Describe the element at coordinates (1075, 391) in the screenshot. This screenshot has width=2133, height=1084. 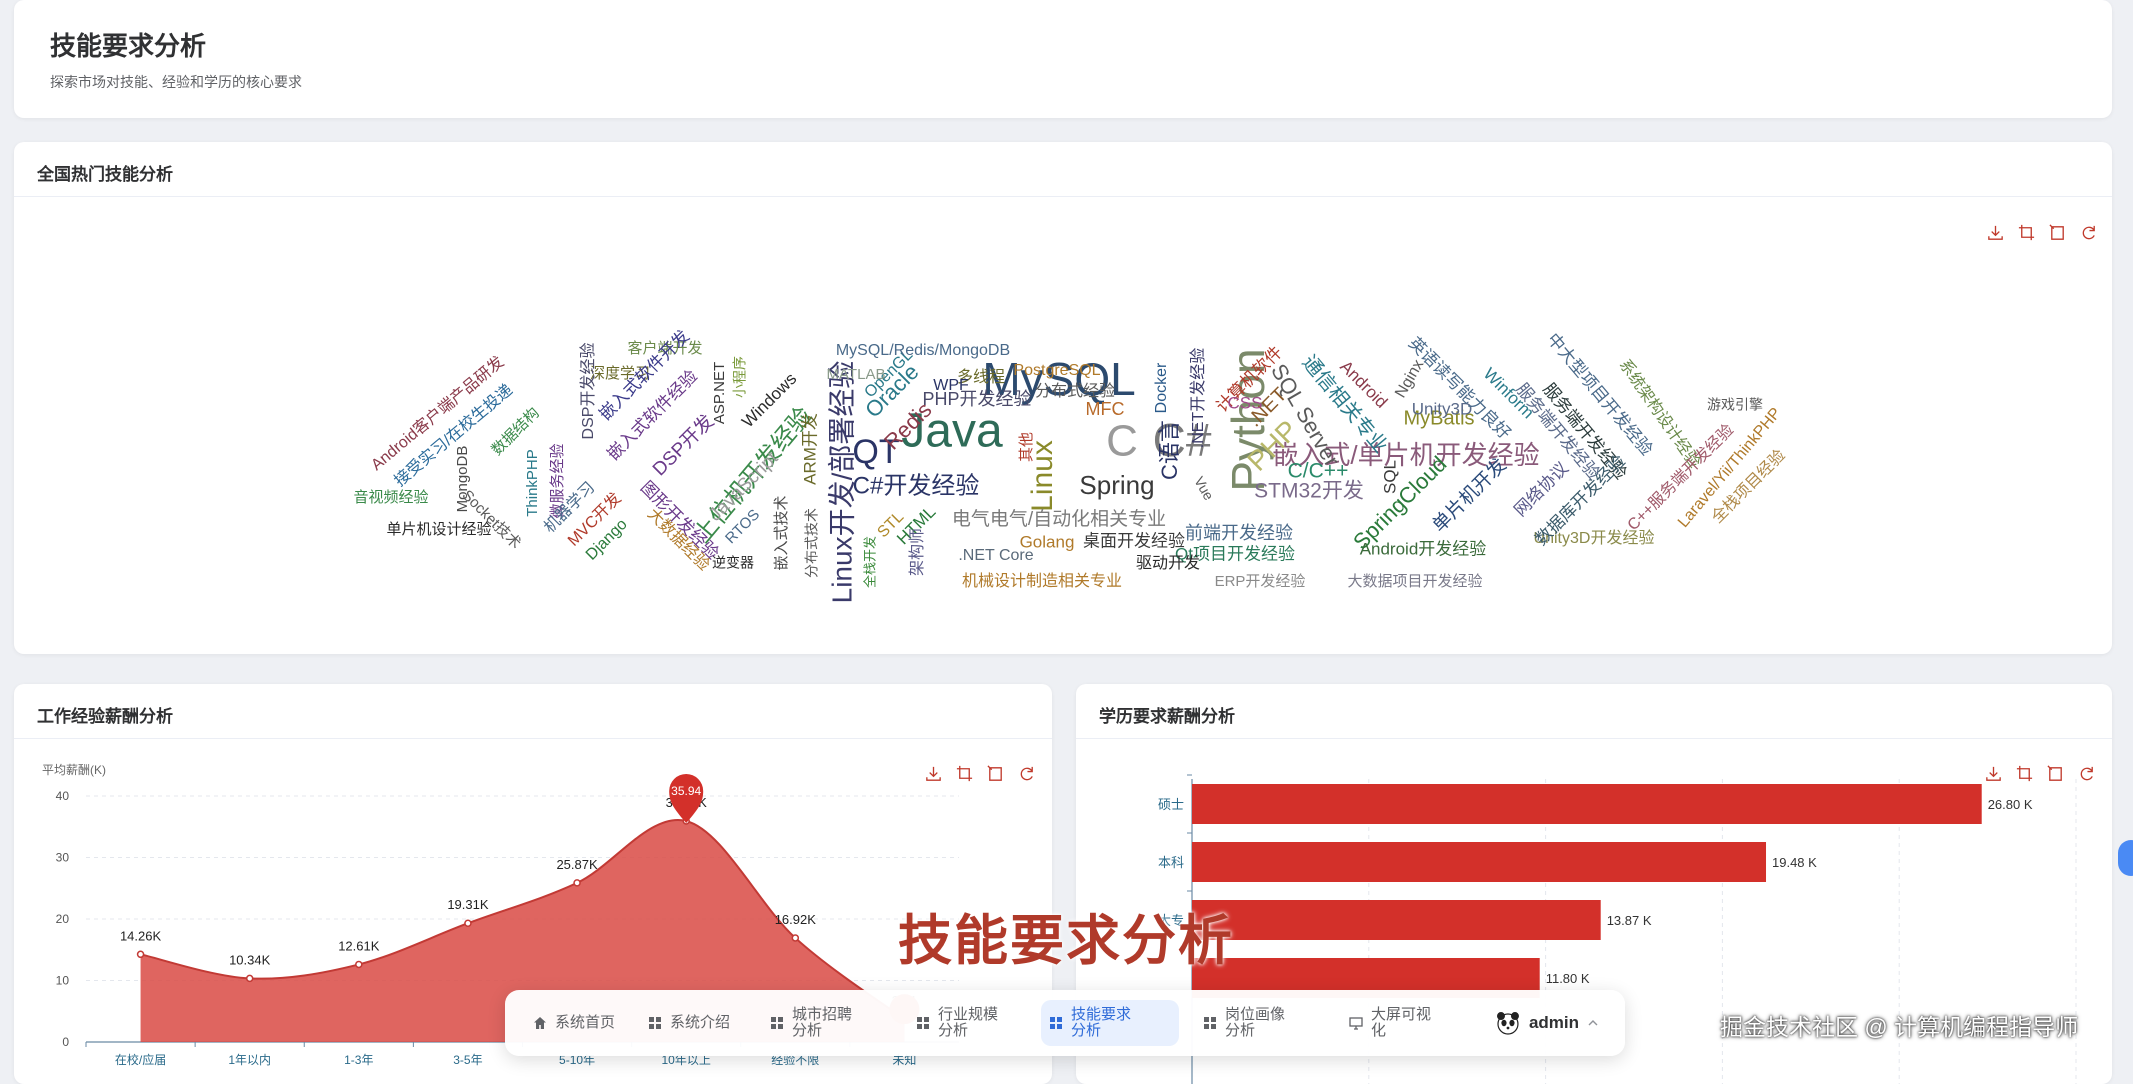
I see `wordcloud-word: 分布式经验` at that location.